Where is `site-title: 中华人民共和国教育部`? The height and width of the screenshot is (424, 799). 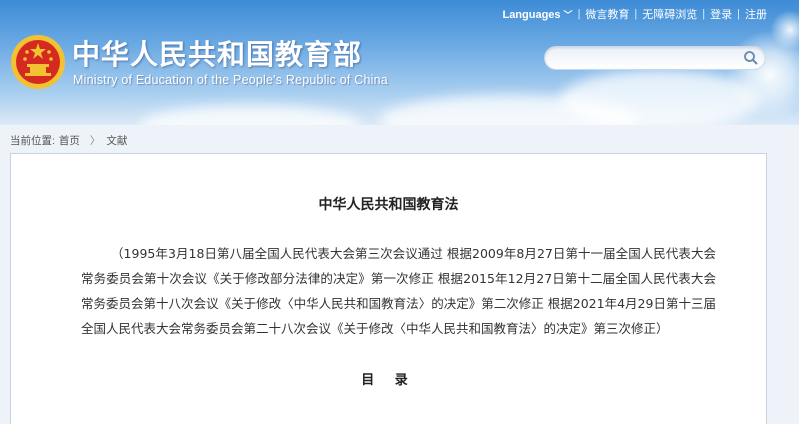
site-title: 中华人民共和国教育部 is located at coordinates (217, 53).